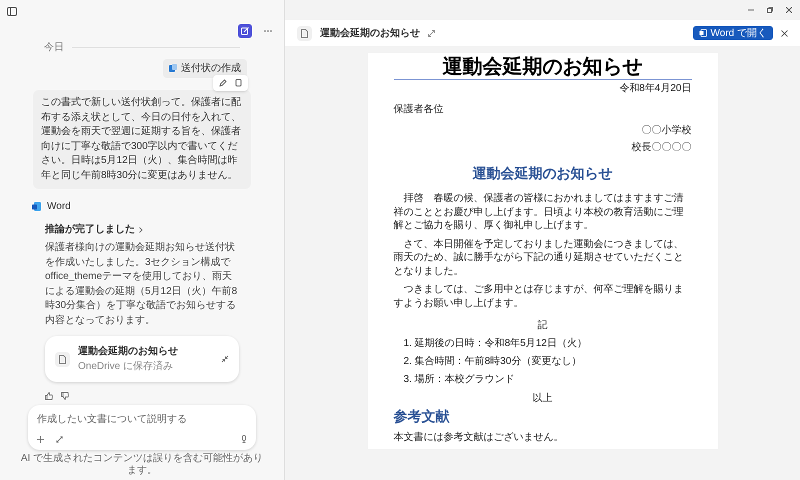 This screenshot has width=800, height=480. Describe the element at coordinates (54, 48) in the screenshot. I see `date-divider-label: 今日` at that location.